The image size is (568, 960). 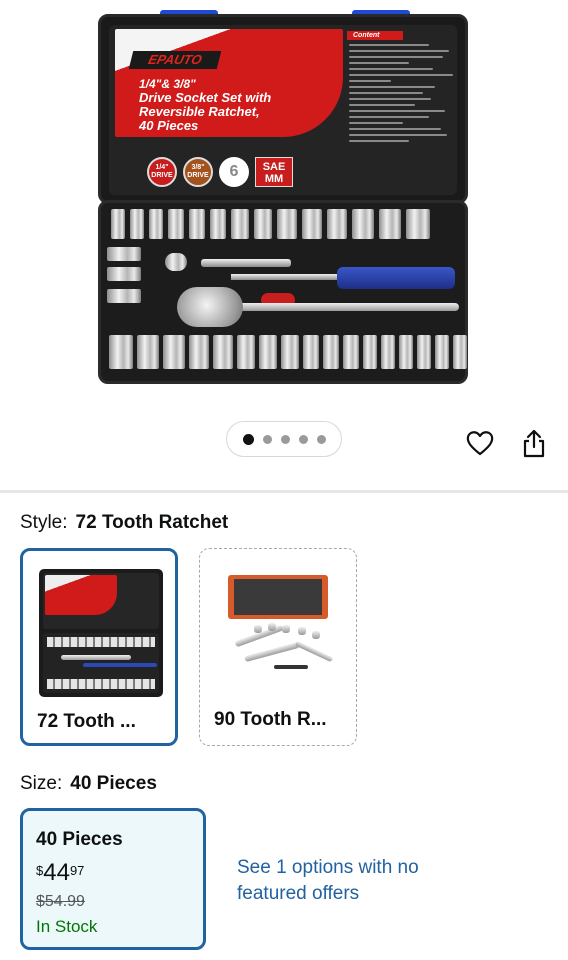 What do you see at coordinates (152, 522) in the screenshot?
I see `style-selected-value: 72 Tooth Ratchet` at bounding box center [152, 522].